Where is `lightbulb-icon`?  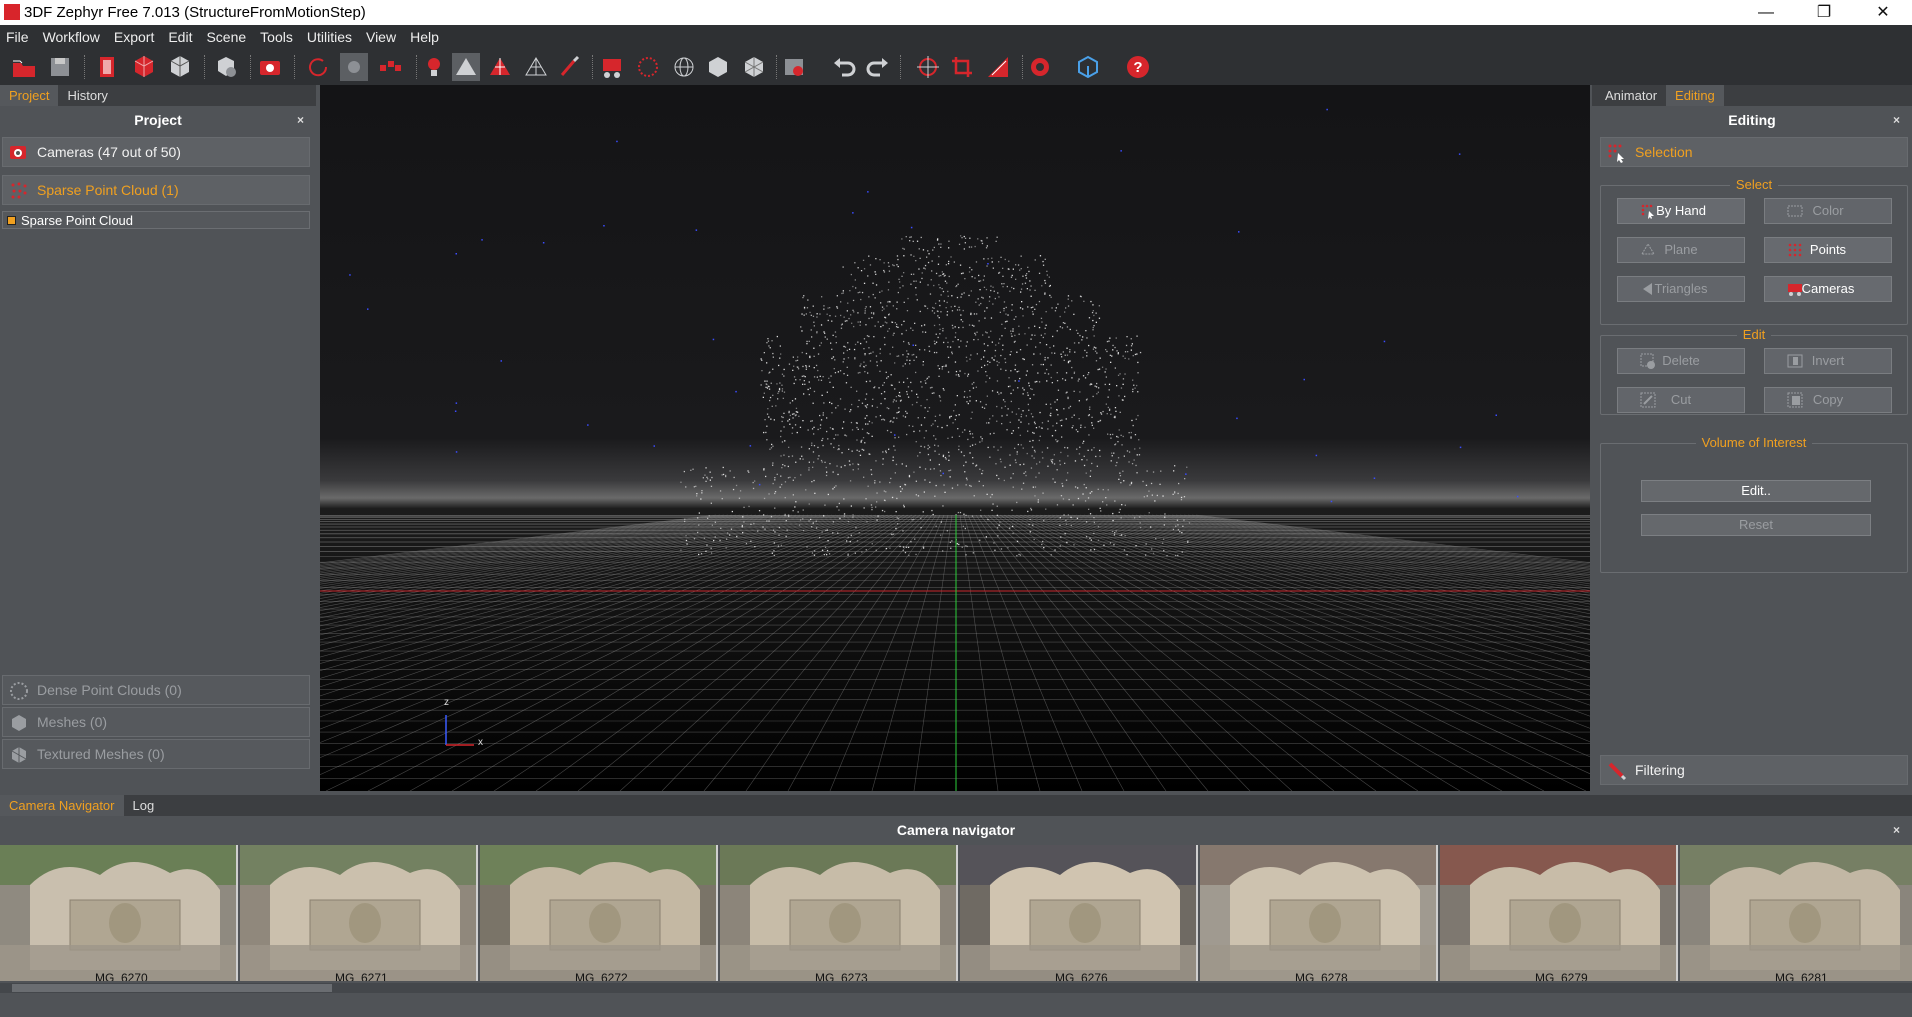
lightbulb-icon is located at coordinates (434, 67).